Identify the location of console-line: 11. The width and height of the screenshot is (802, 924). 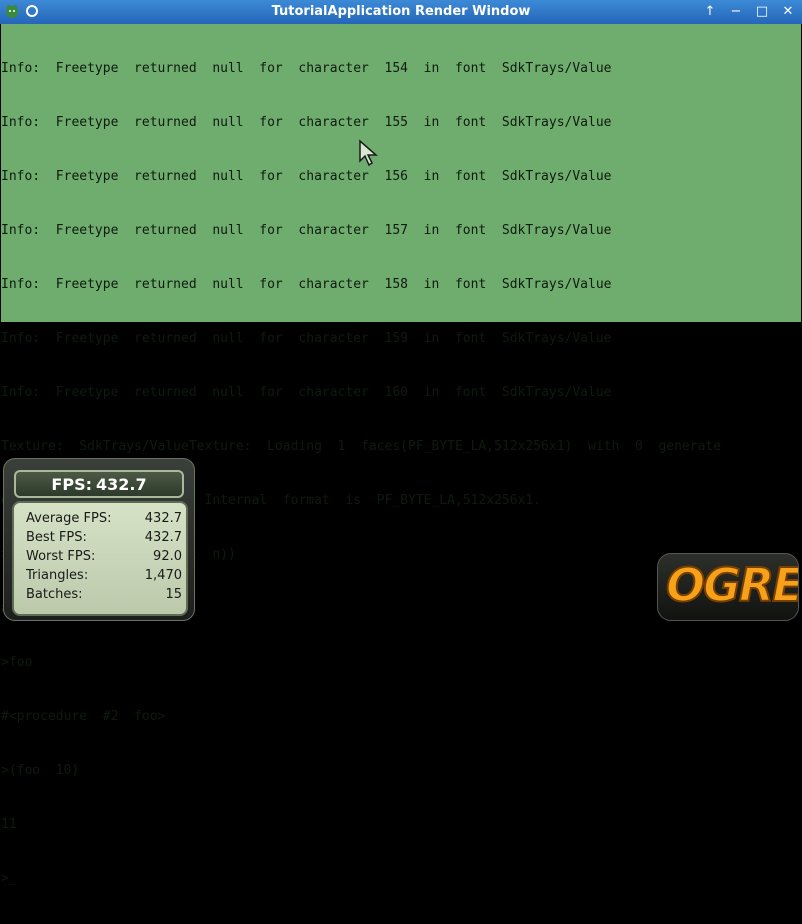
(9, 824).